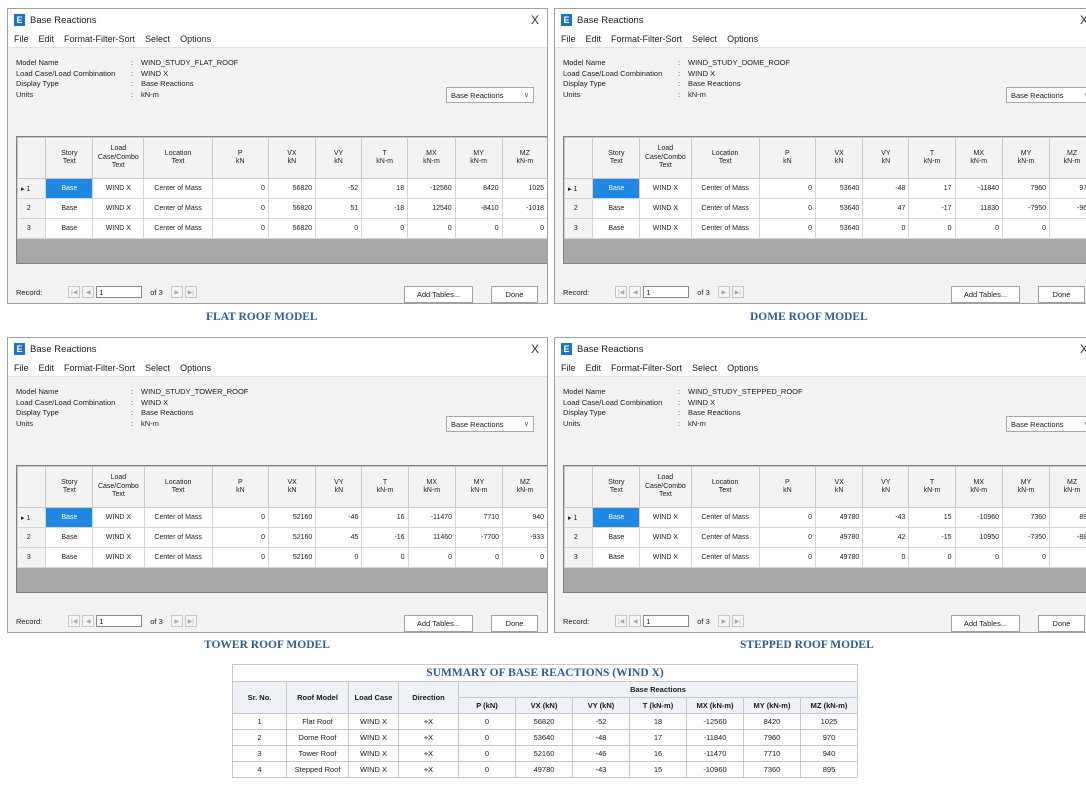 The image size is (1086, 787). What do you see at coordinates (432, 517) in the screenshot?
I see `value-cell: -11470` at bounding box center [432, 517].